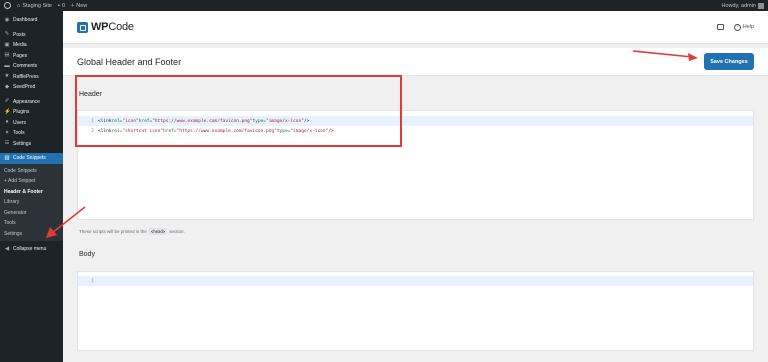 Image resolution: width=768 pixels, height=362 pixels. Describe the element at coordinates (129, 61) in the screenshot. I see `page-title: Global Header and Footer` at that location.